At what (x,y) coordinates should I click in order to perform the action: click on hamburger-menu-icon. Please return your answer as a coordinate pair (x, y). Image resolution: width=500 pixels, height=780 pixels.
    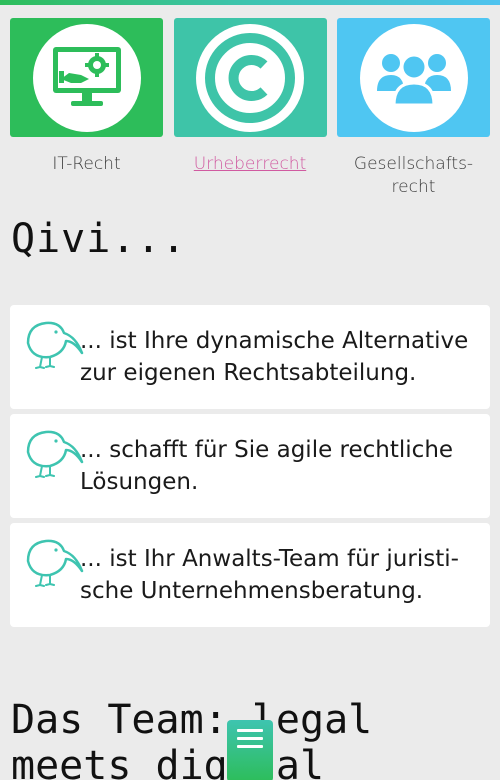
    Looking at the image, I should click on (250, 741).